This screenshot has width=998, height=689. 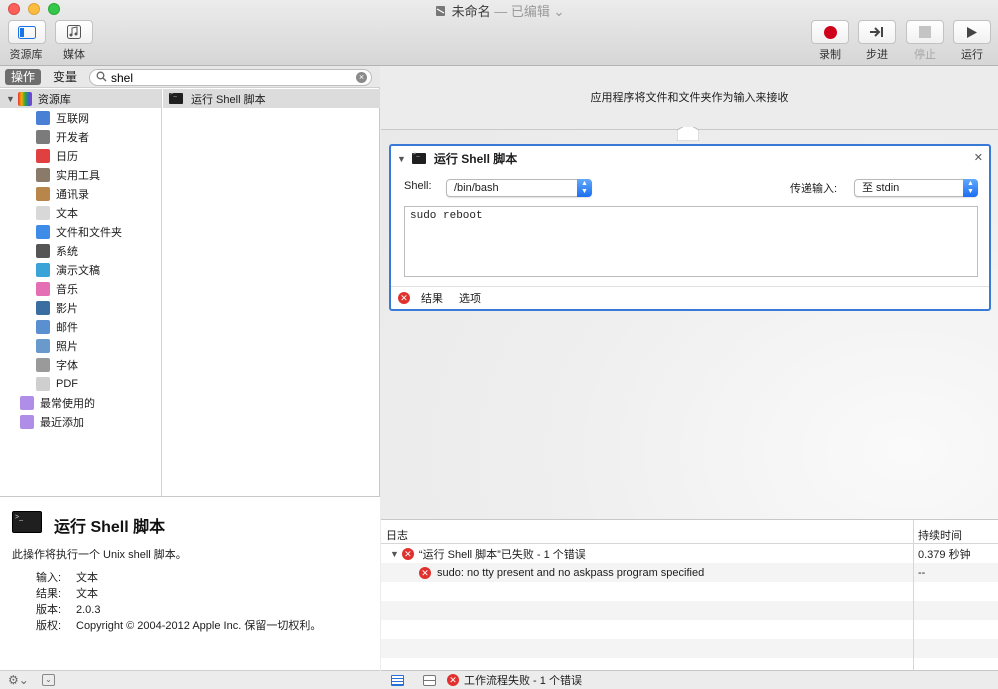 I want to click on category-item: 互联网, so click(x=62, y=117).